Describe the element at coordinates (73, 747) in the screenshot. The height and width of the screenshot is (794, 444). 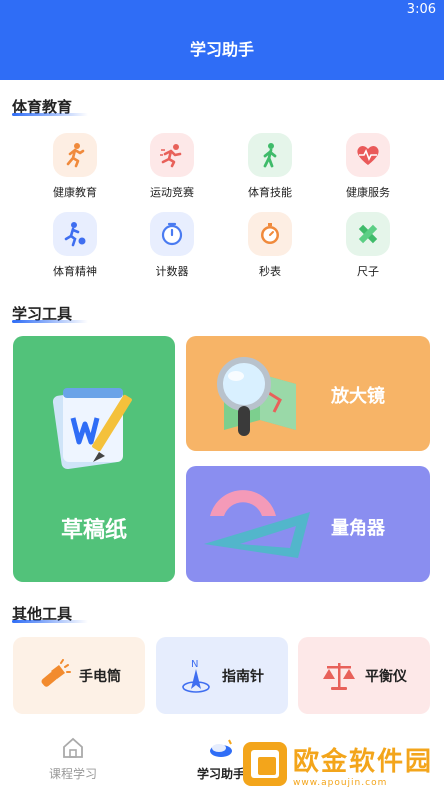
I see `home-icon` at that location.